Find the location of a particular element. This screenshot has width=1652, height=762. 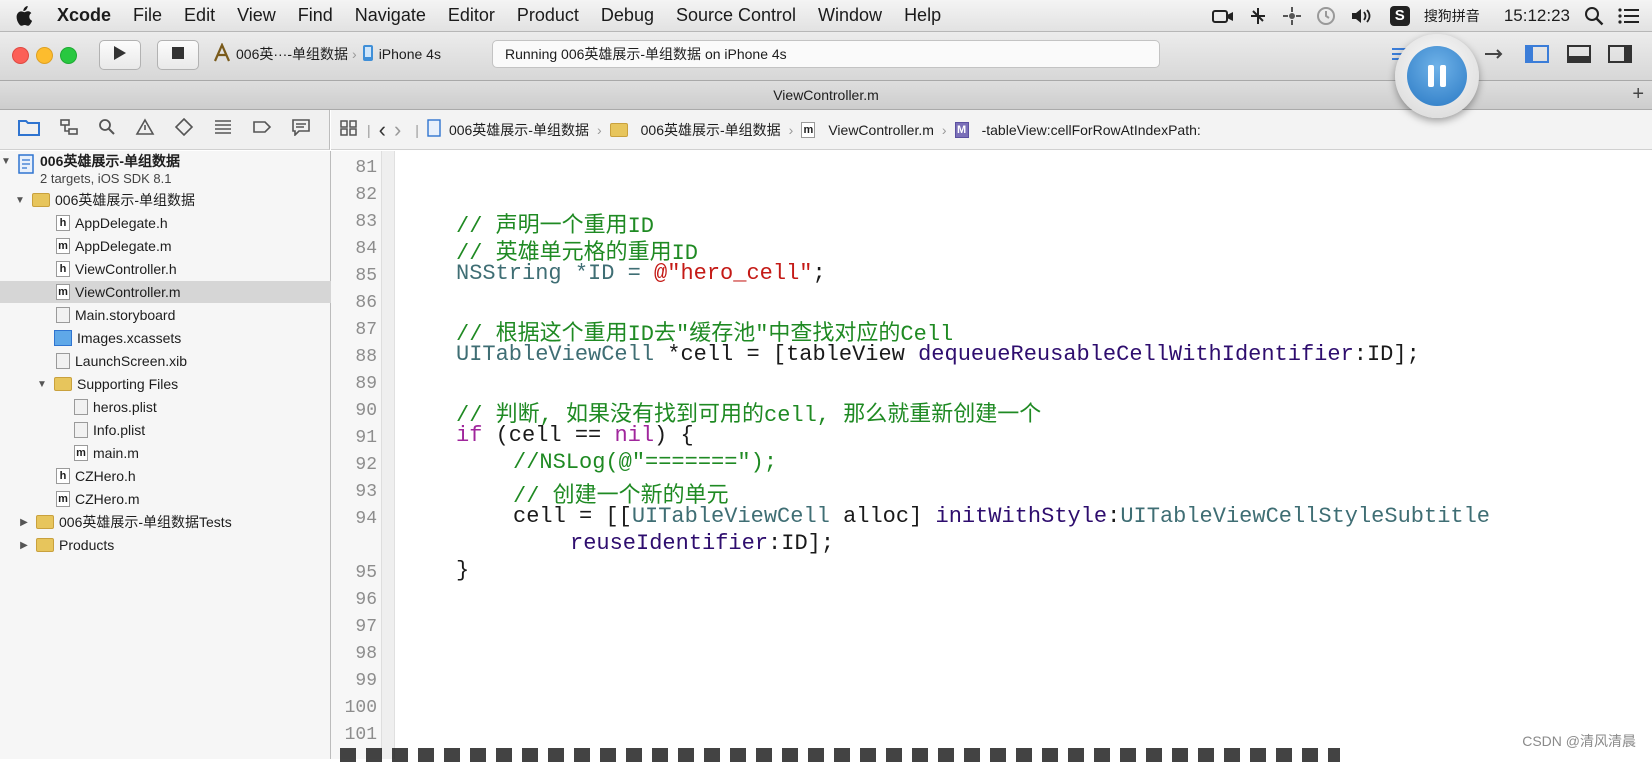

sogou-input-icon: S is located at coordinates (1399, 15).